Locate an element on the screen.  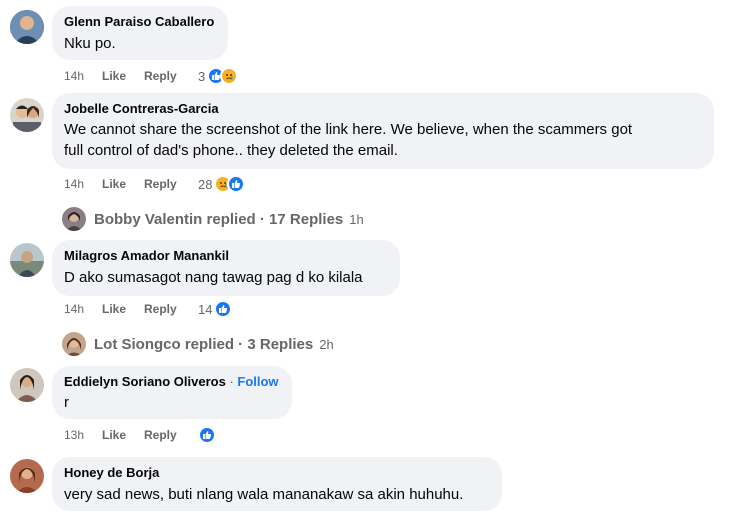
replies-time: 1h is located at coordinates (356, 219).